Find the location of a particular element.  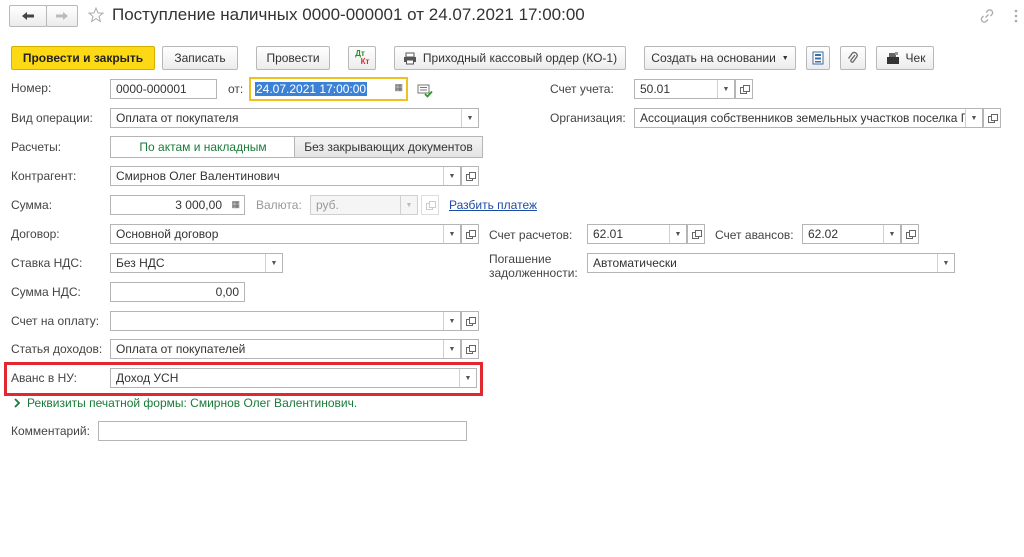

settlements-option-acts: По актам и накладным is located at coordinates (202, 147).